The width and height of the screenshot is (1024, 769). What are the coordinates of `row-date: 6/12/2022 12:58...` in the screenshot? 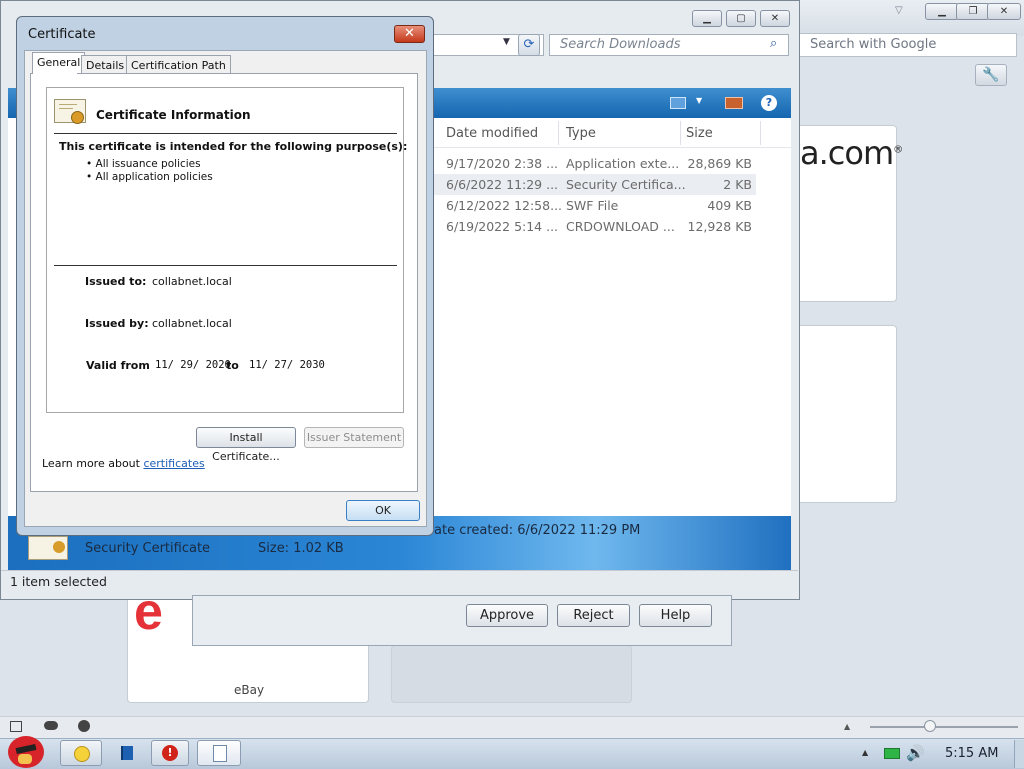 It's located at (504, 205).